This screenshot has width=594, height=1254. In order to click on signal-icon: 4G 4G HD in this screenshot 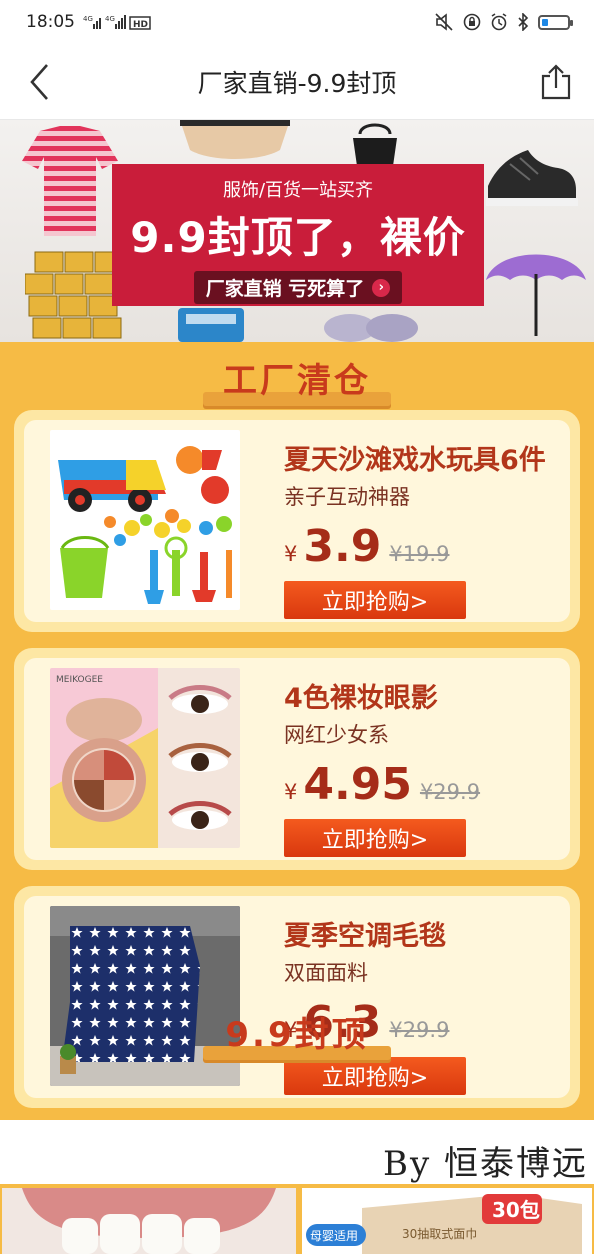, I will do `click(117, 22)`.